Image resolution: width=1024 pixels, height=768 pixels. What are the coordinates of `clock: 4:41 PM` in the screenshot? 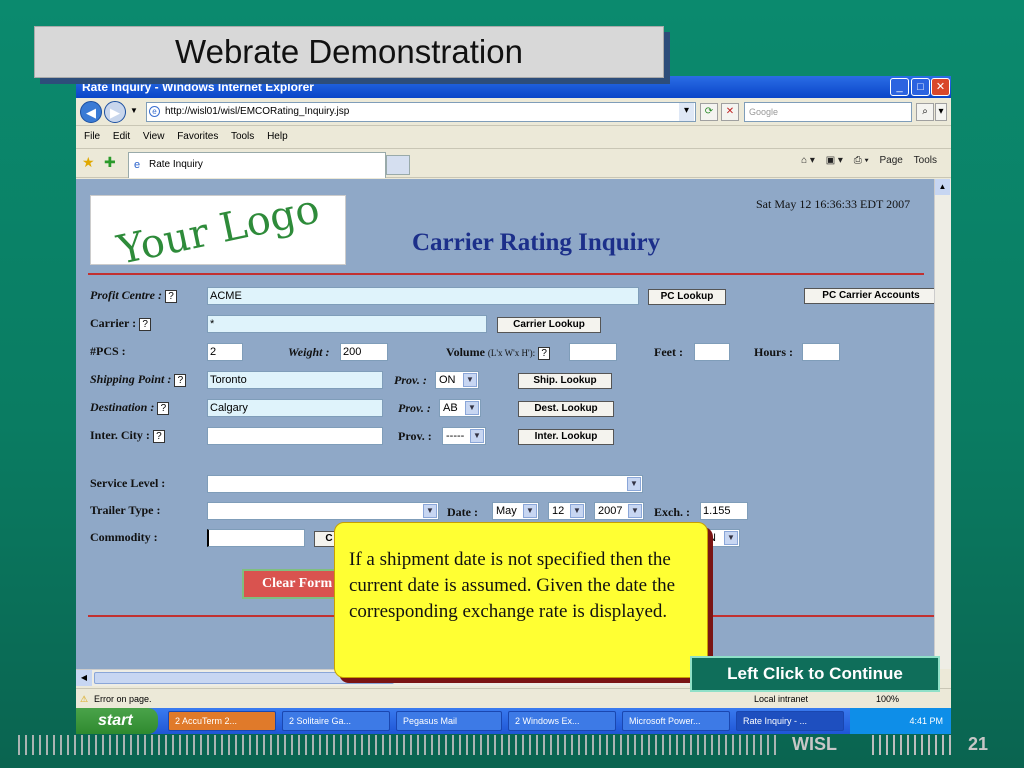 It's located at (926, 721).